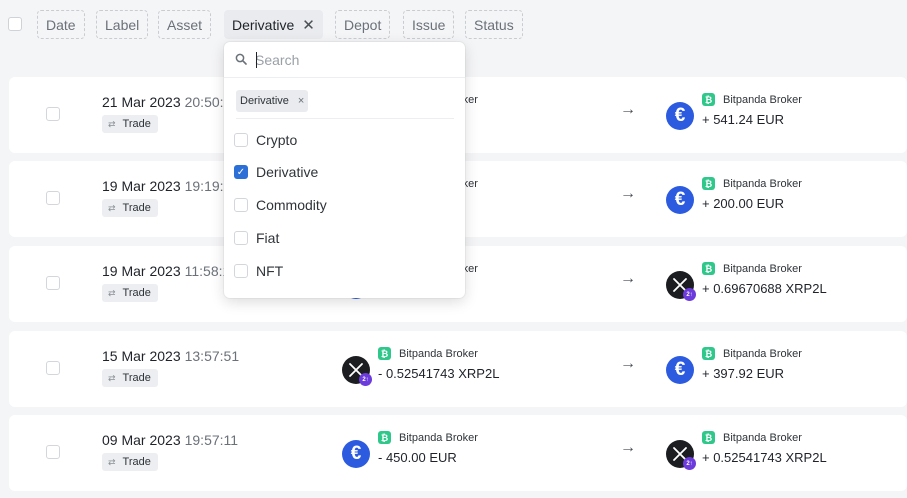  I want to click on transaction-datetime: 19 Mar 2023 19:19:1, so click(167, 186).